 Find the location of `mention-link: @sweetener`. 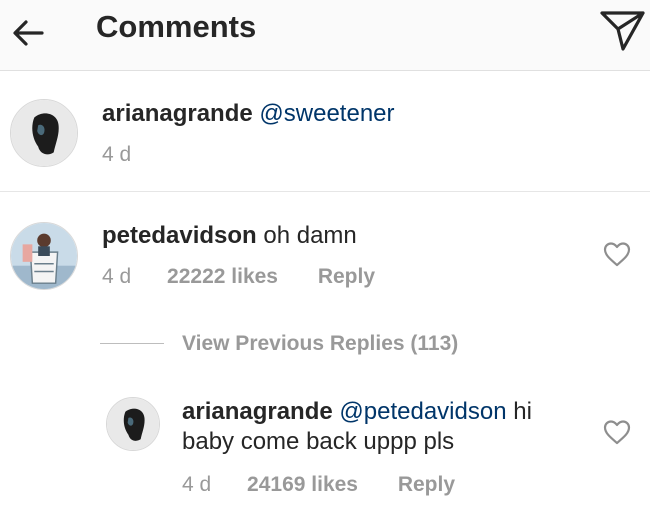

mention-link: @sweetener is located at coordinates (326, 113).